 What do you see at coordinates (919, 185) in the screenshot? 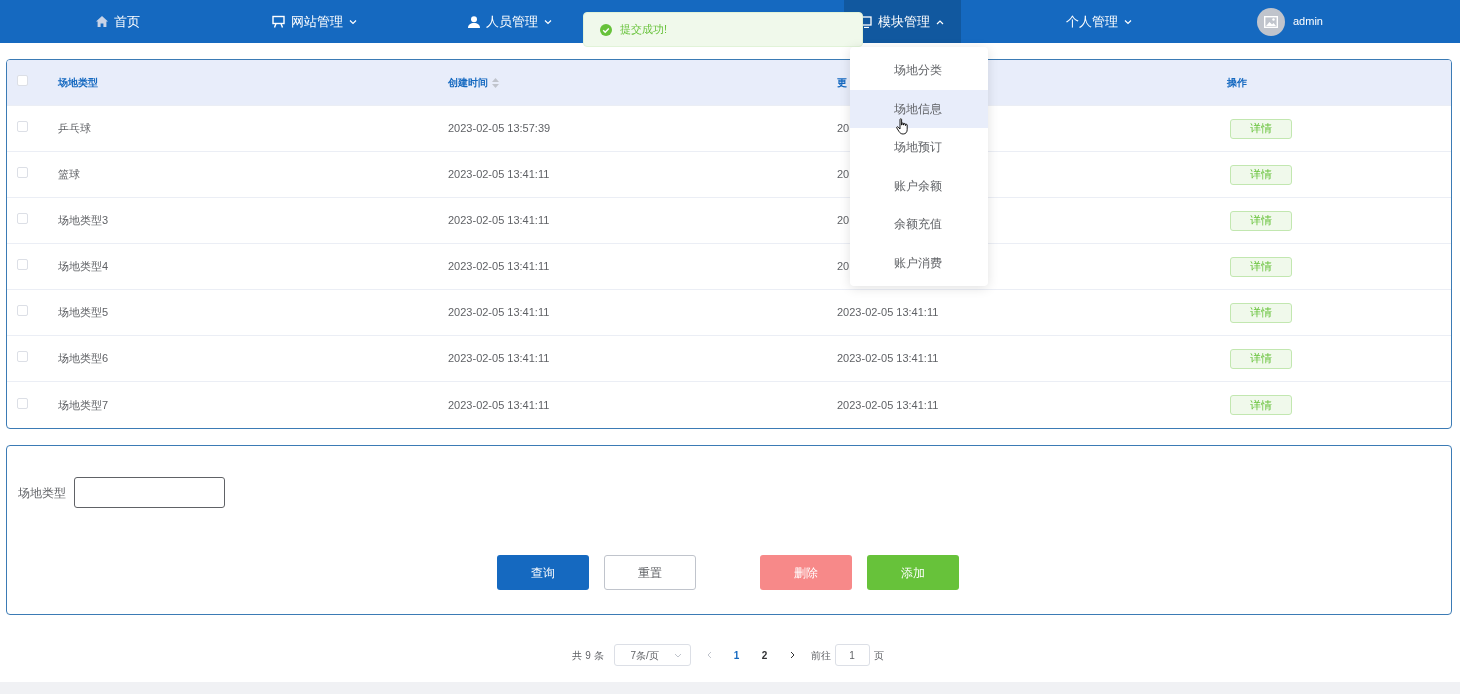
I see `menu-item: 账户余额` at bounding box center [919, 185].